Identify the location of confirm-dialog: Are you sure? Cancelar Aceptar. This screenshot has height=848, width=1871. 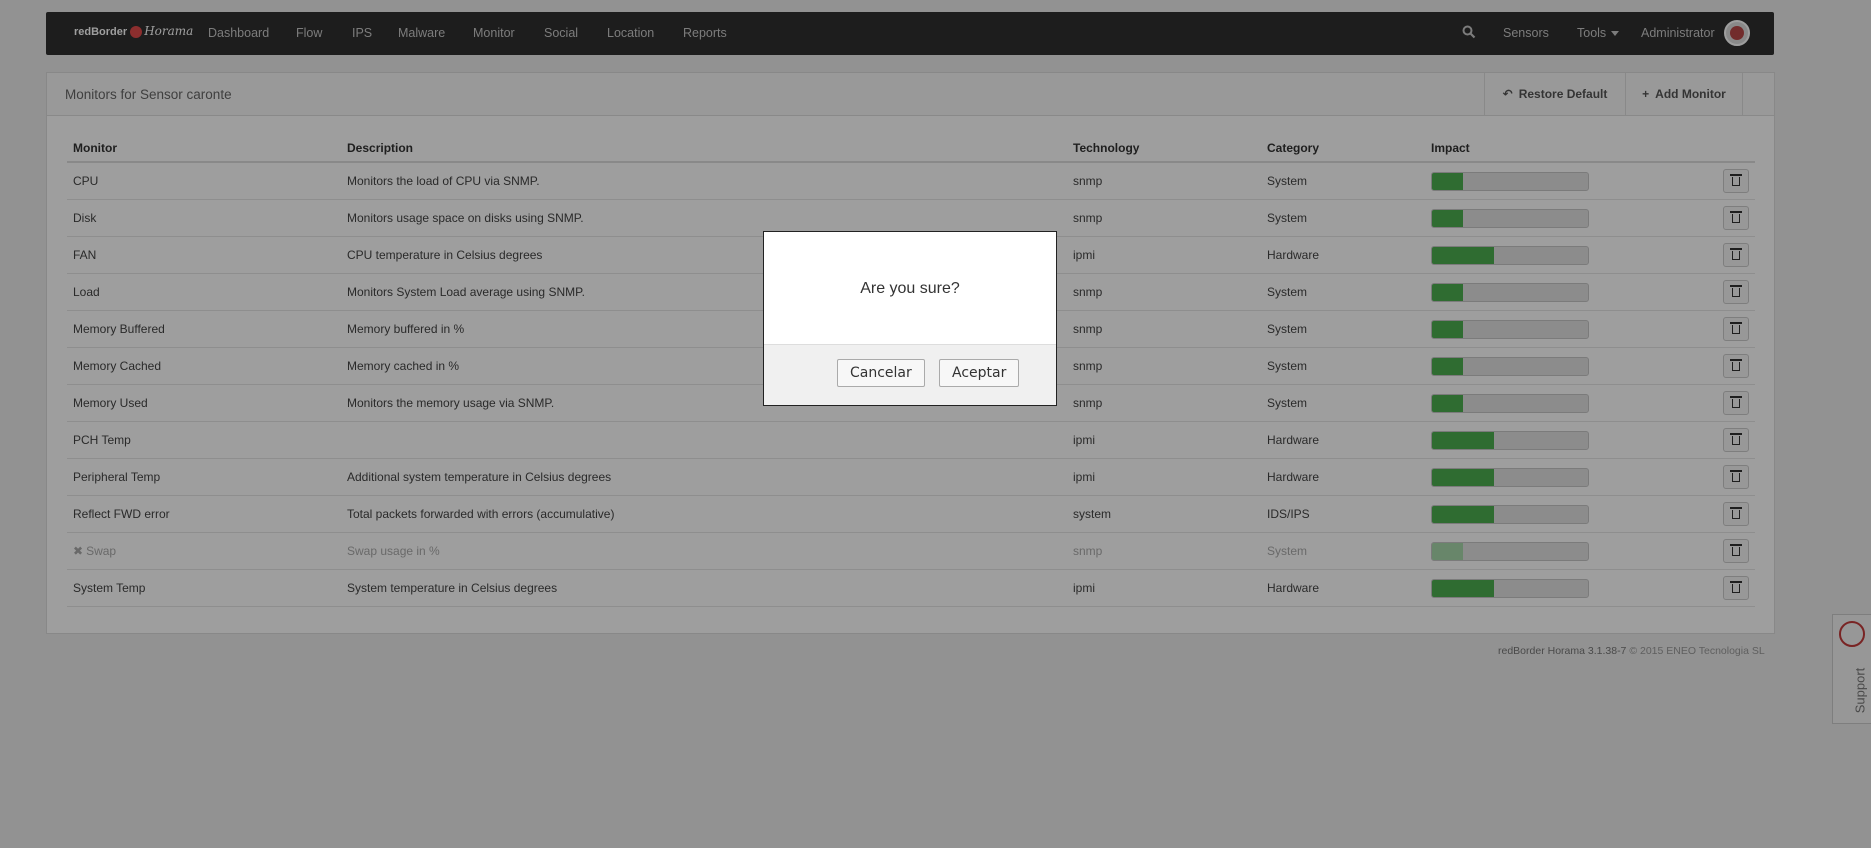
(910, 318).